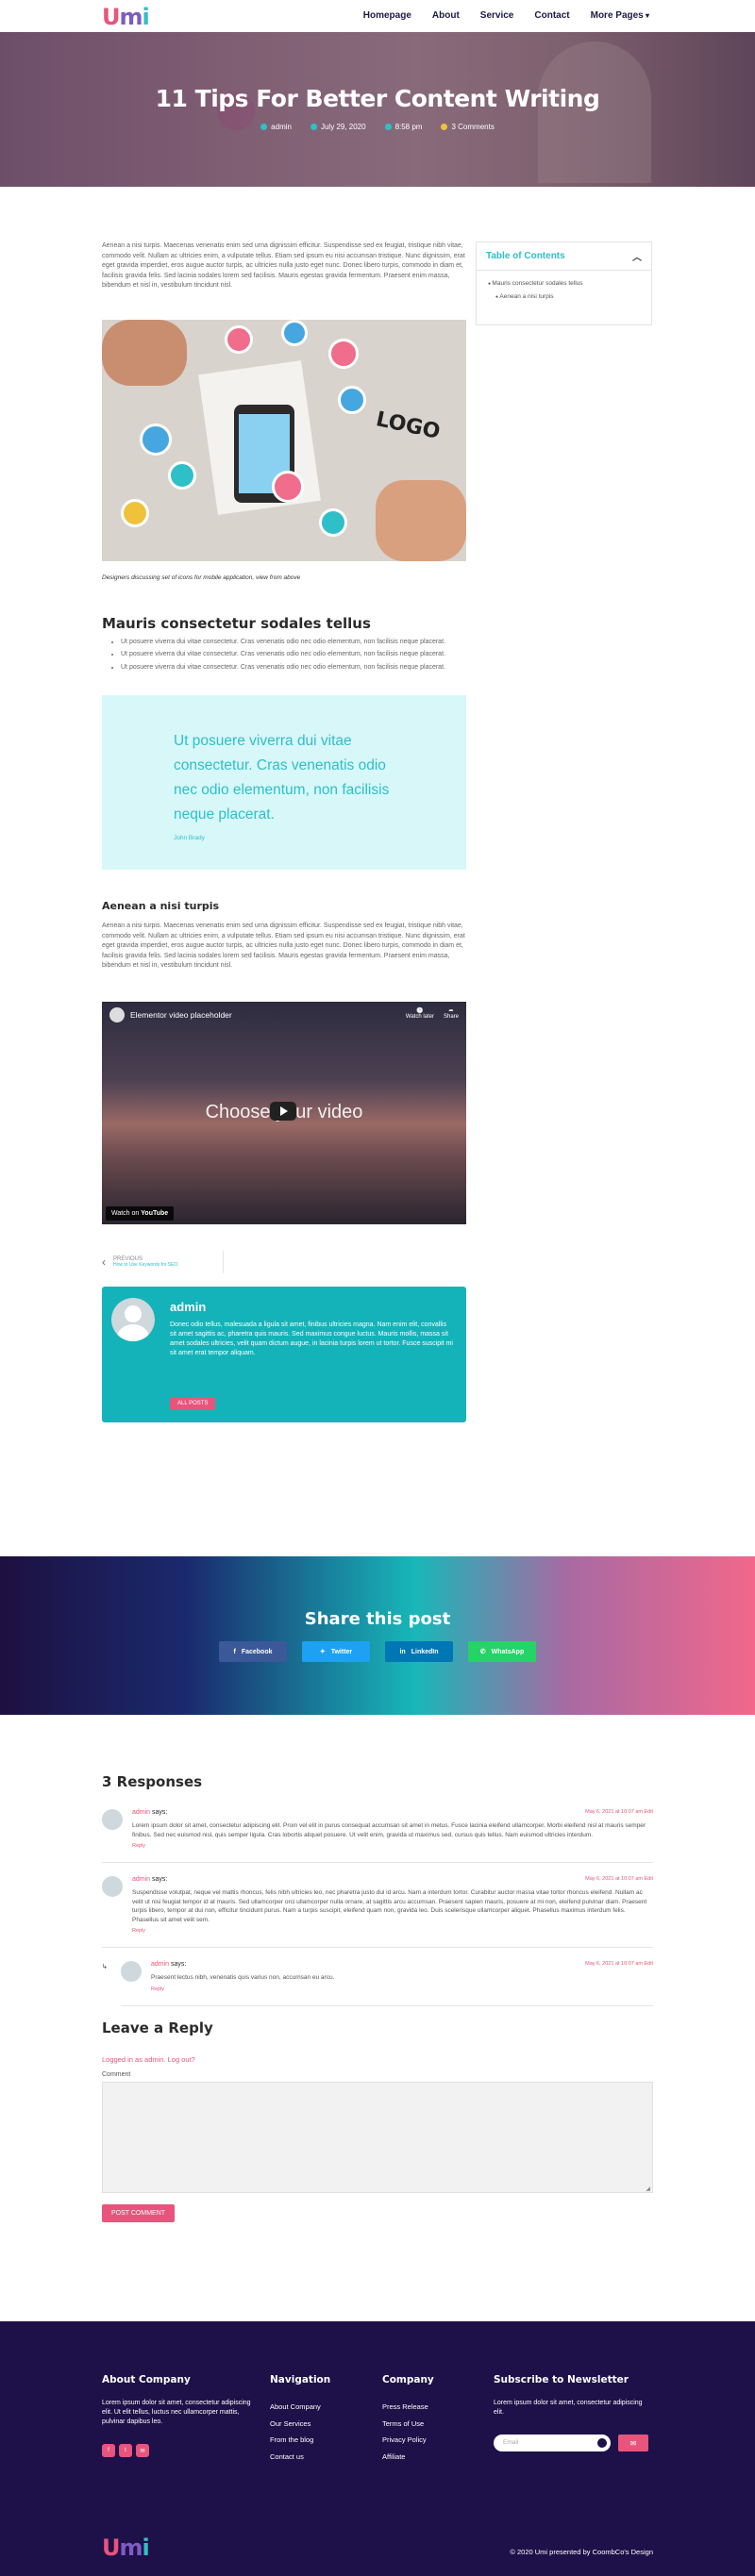  What do you see at coordinates (142, 2450) in the screenshot?
I see `email-icon: ✉` at bounding box center [142, 2450].